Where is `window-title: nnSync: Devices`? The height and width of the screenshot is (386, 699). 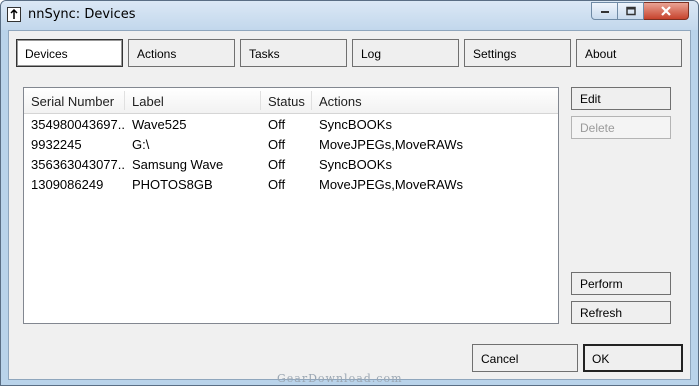 window-title: nnSync: Devices is located at coordinates (82, 14).